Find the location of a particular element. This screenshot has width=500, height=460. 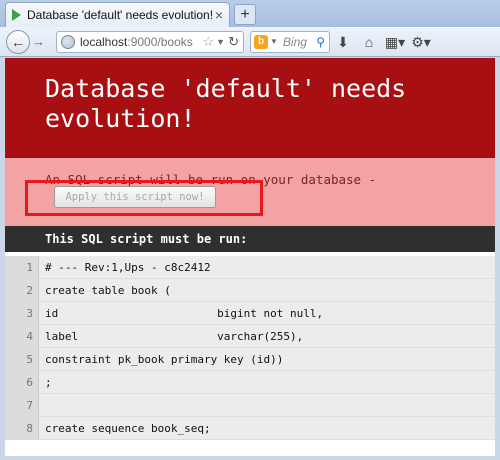

search-engine-dropdown-icon: ▼ is located at coordinates (274, 41).